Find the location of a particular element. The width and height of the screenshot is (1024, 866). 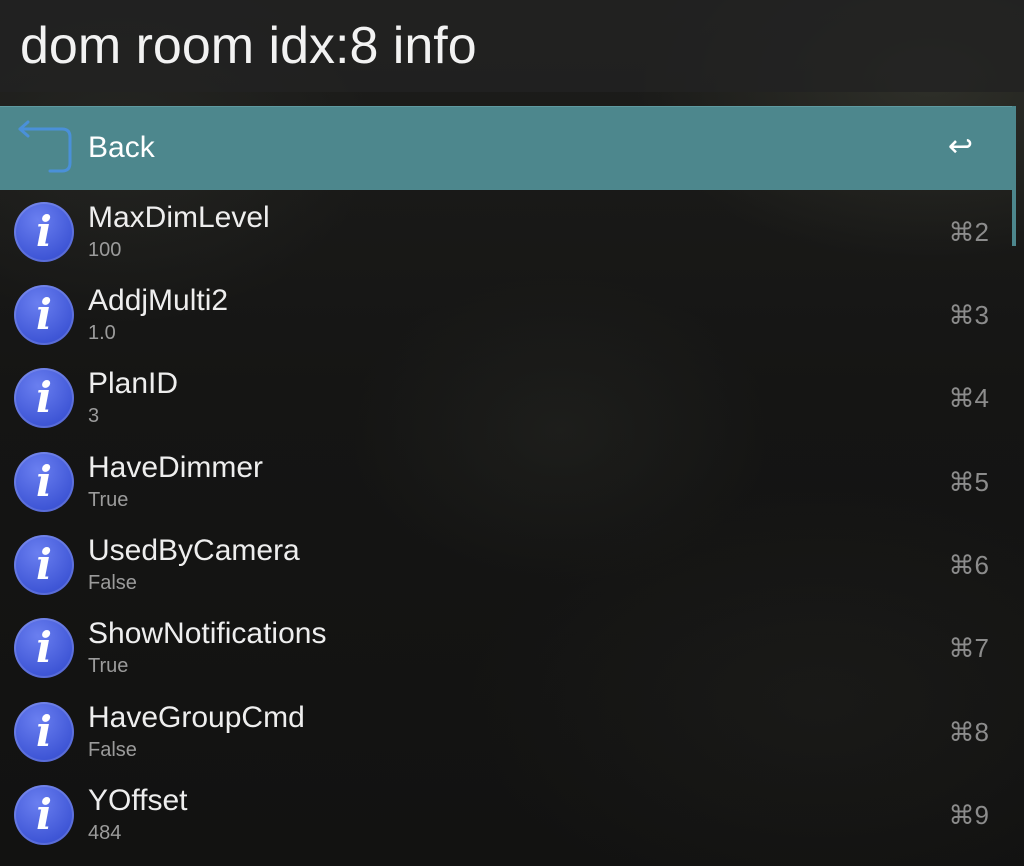

result-title: YOffset is located at coordinates (138, 800).